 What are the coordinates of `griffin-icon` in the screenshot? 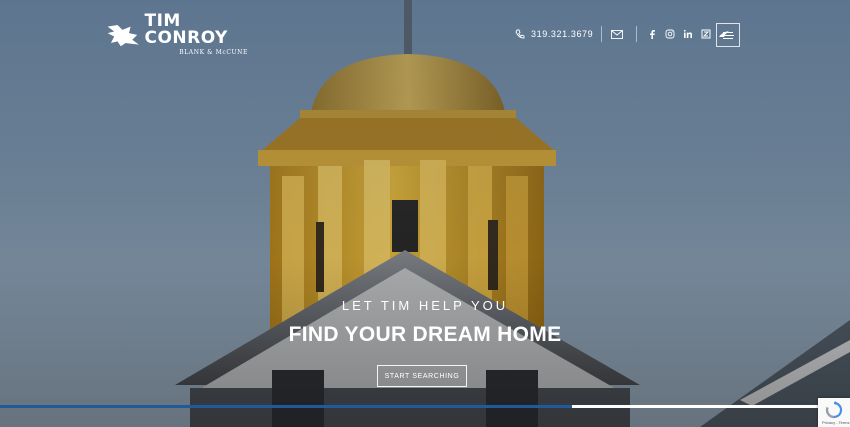 It's located at (123, 35).